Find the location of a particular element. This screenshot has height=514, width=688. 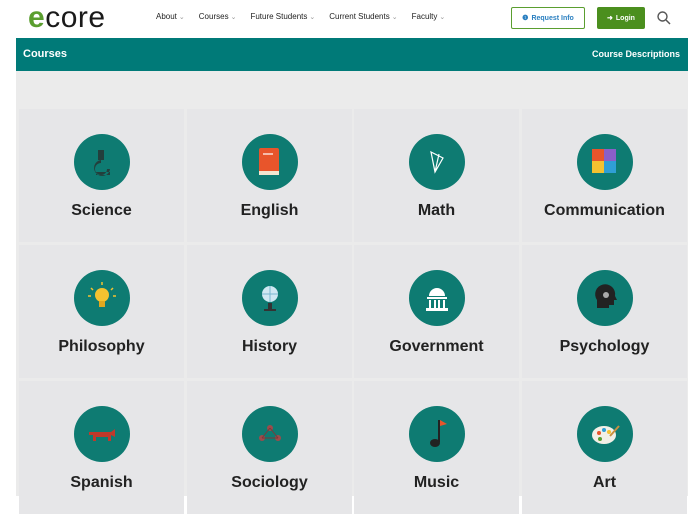

course-tile-math: Math is located at coordinates (436, 175).